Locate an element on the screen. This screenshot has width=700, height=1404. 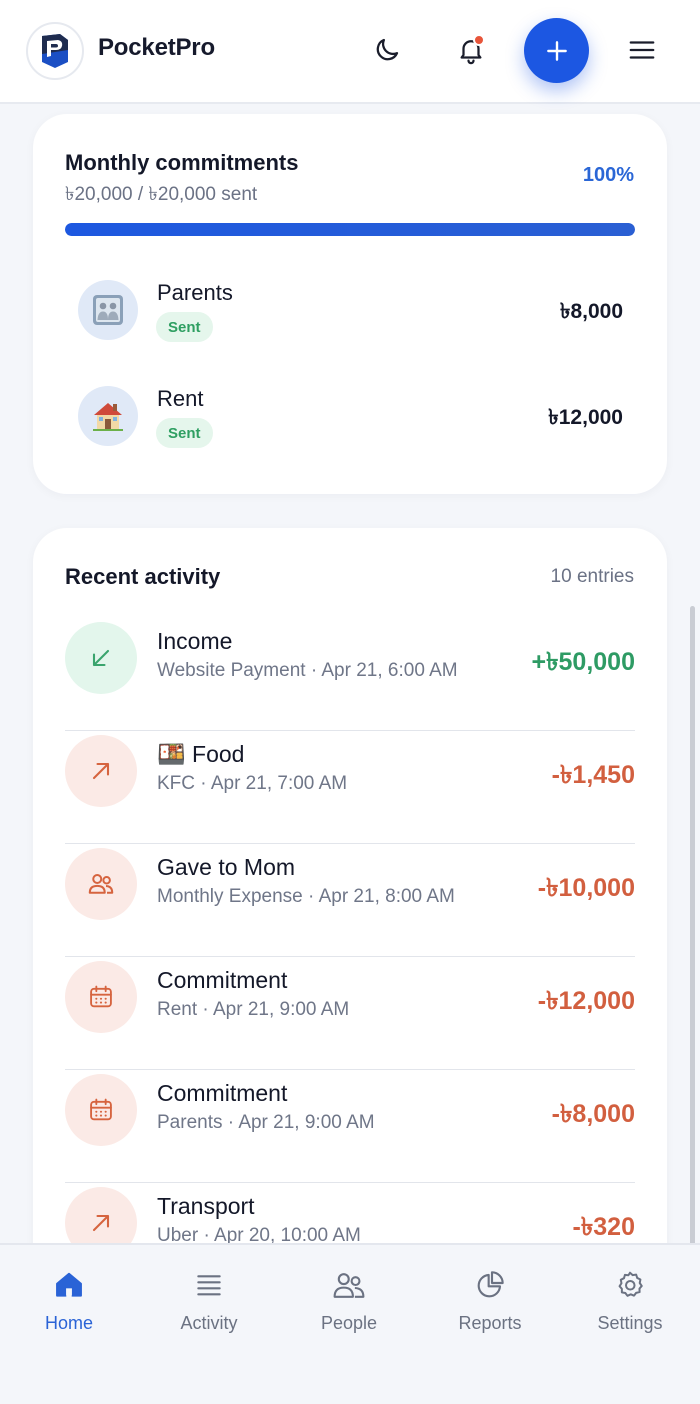
commitment-name: Parents is located at coordinates (195, 292).